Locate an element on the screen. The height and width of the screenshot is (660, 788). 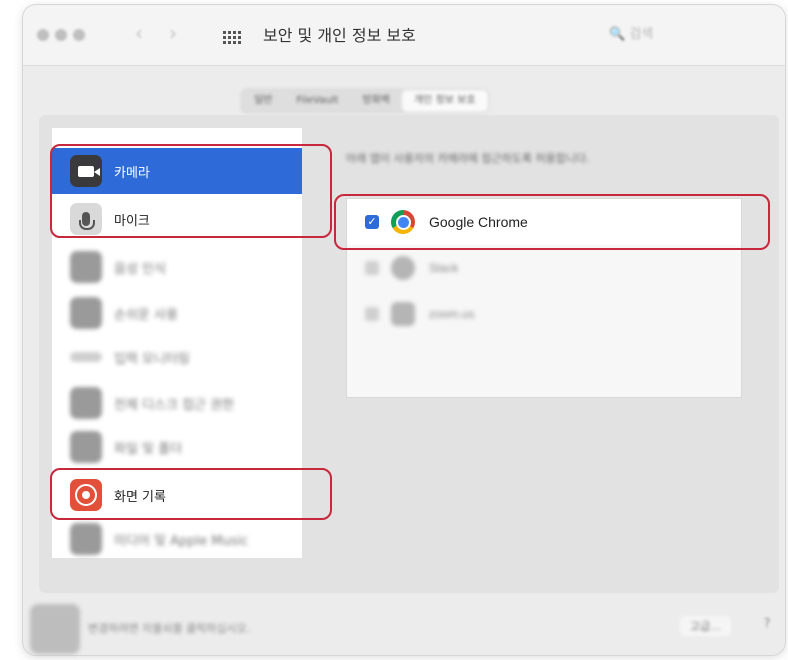
sidebar-item-full-disk: 전체 디스크 접근 권한 is located at coordinates (177, 403).